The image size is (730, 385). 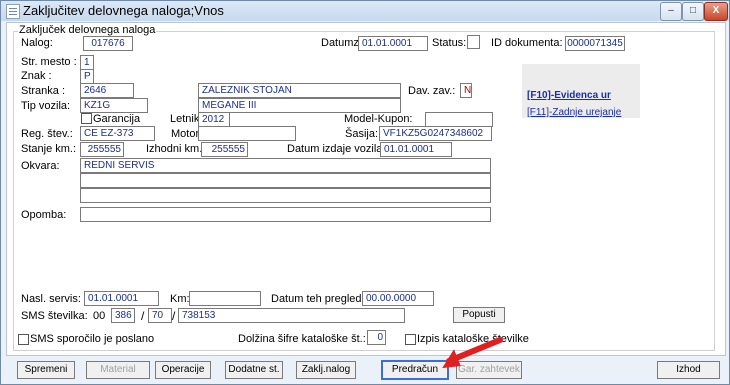 I want to click on tip-vozila-name-field: MEGANE III, so click(x=299, y=105).